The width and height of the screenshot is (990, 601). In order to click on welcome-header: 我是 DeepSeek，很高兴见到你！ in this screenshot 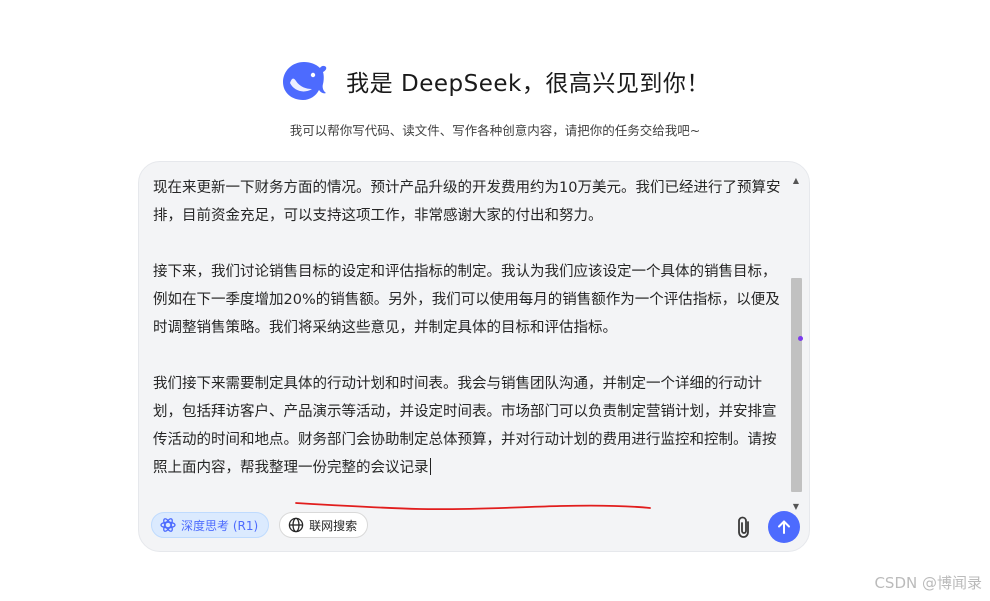, I will do `click(495, 81)`.